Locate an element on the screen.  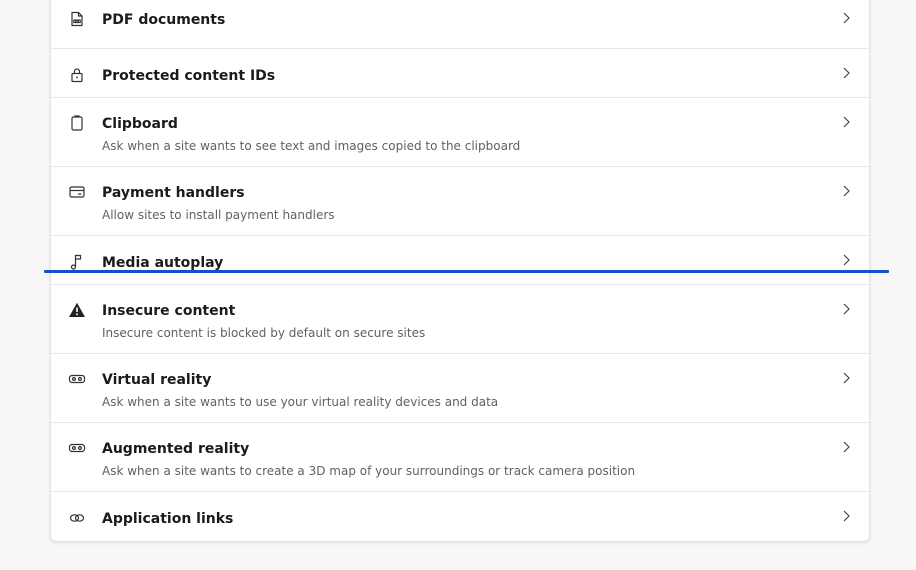
lock-icon is located at coordinates (77, 75).